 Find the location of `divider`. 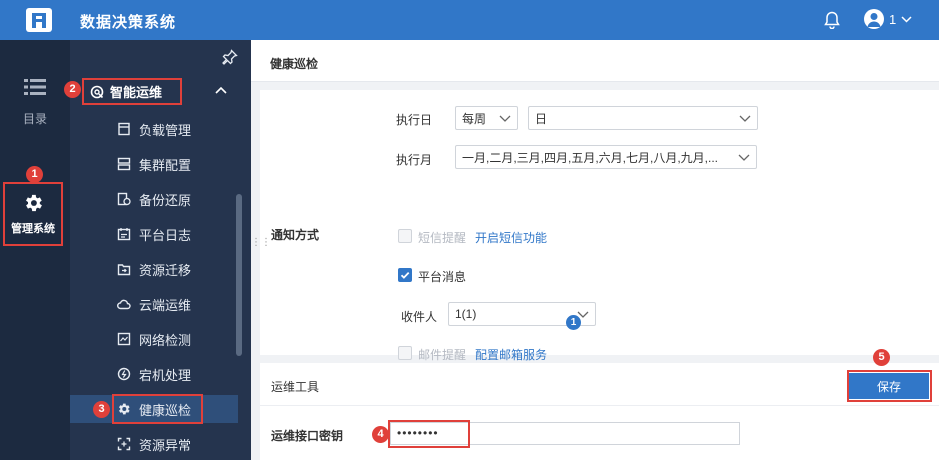

divider is located at coordinates (599, 405).